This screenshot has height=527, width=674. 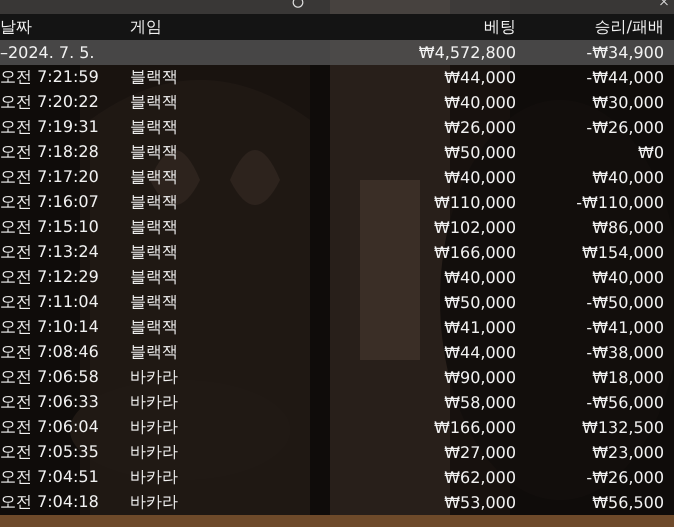 What do you see at coordinates (474, 202) in the screenshot?
I see `bet-cell-text: ₩110,000` at bounding box center [474, 202].